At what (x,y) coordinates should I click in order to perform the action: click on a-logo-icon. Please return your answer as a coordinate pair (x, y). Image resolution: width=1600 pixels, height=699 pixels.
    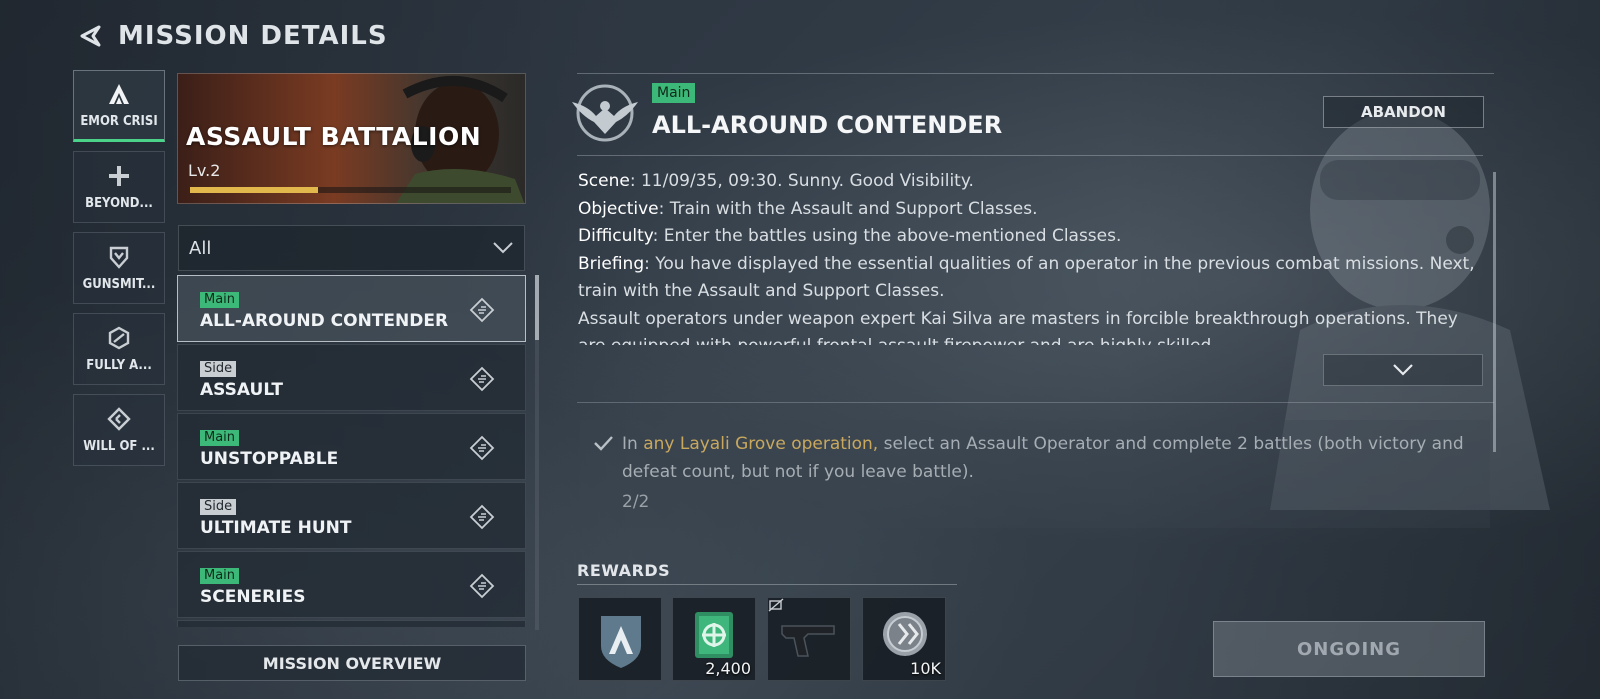
    Looking at the image, I should click on (119, 94).